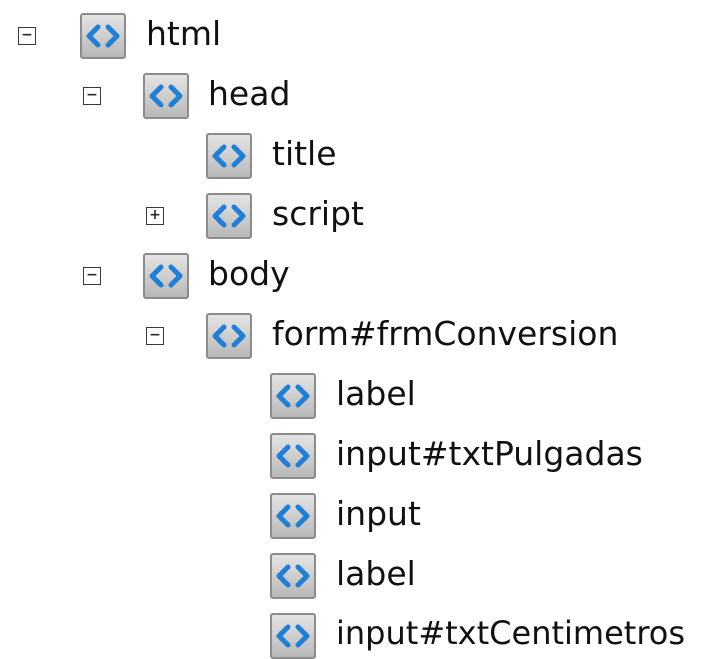 This screenshot has height=659, width=715. I want to click on tree-node-input: input, so click(357, 516).